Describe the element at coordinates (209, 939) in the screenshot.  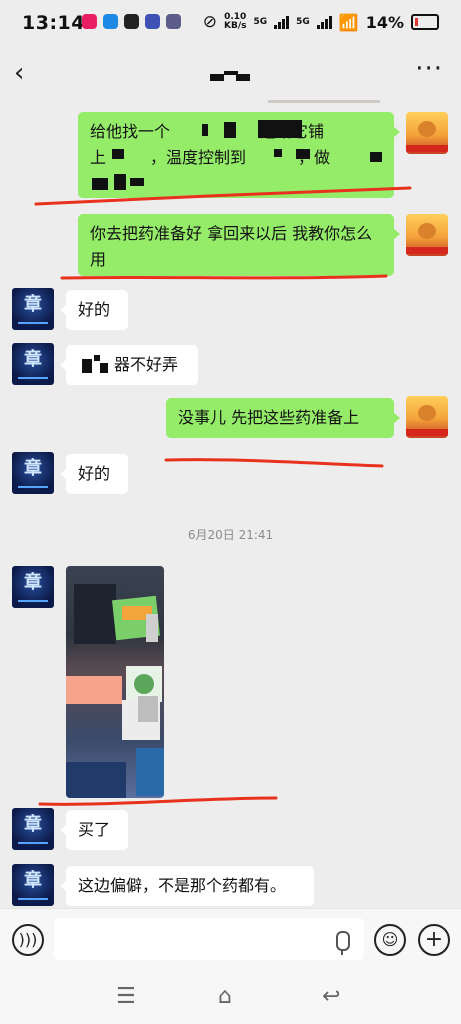
I see `message-input` at that location.